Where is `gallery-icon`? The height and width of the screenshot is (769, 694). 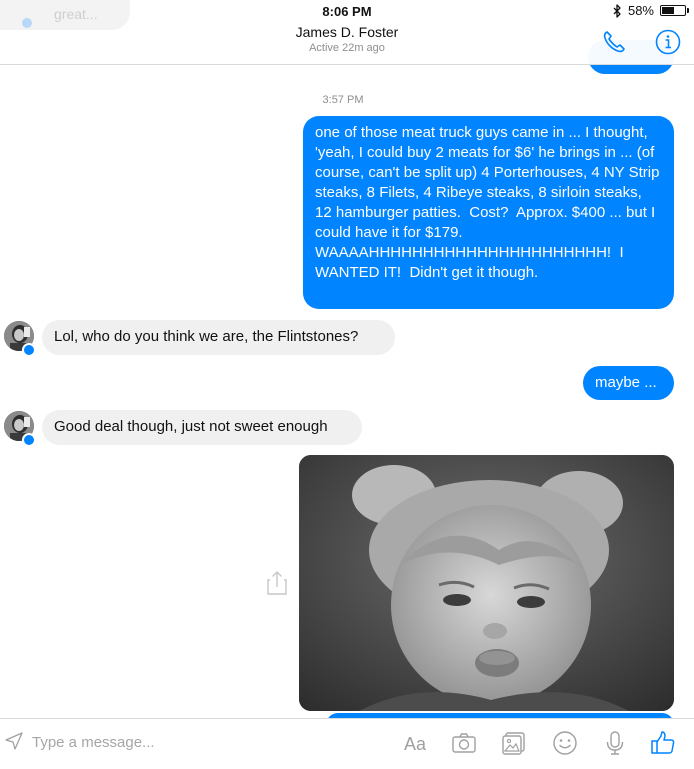 gallery-icon is located at coordinates (514, 743).